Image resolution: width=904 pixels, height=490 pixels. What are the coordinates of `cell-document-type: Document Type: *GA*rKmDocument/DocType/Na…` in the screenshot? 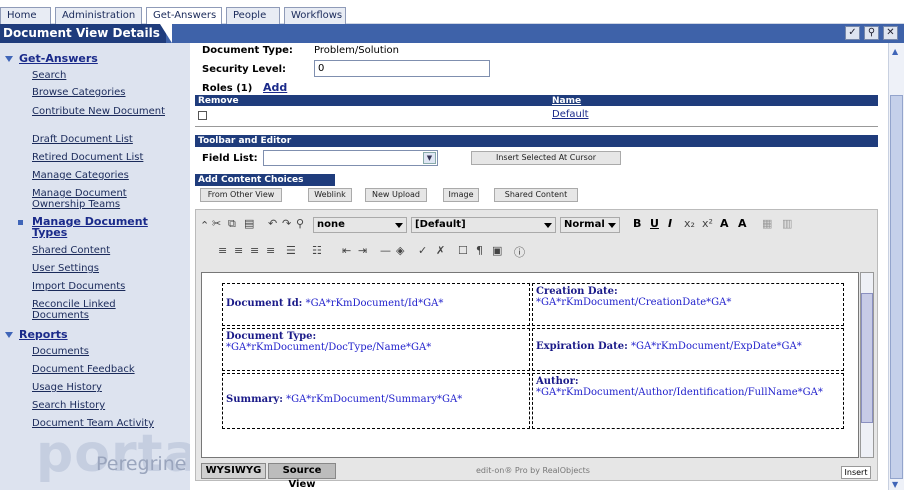 It's located at (376, 349).